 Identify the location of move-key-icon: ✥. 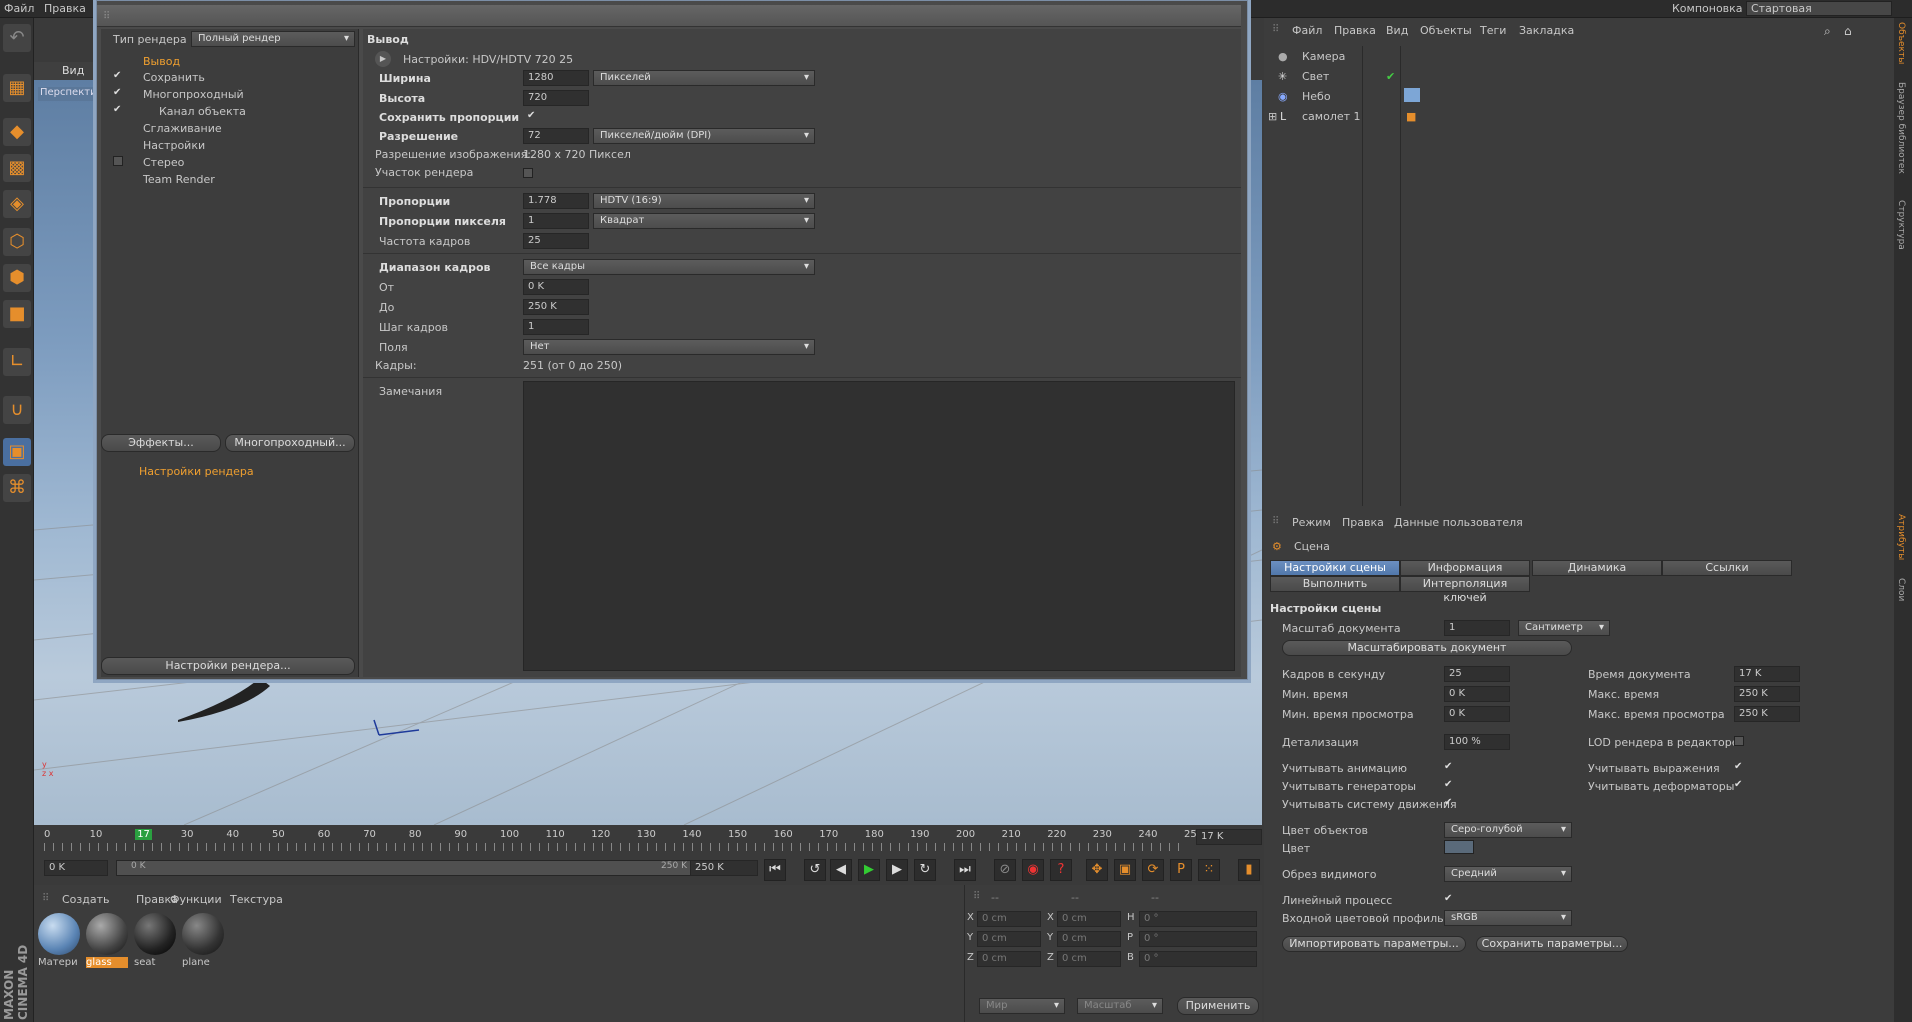
(1097, 870).